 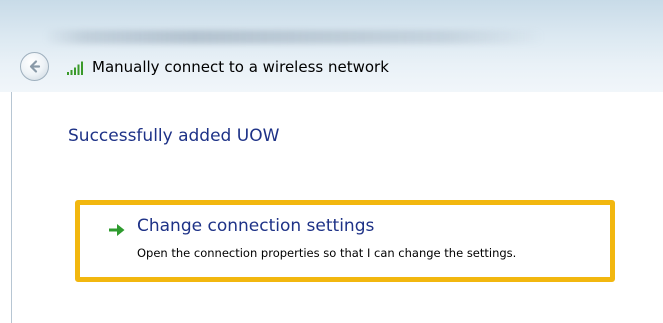 What do you see at coordinates (117, 230) in the screenshot?
I see `green-arrow-icon` at bounding box center [117, 230].